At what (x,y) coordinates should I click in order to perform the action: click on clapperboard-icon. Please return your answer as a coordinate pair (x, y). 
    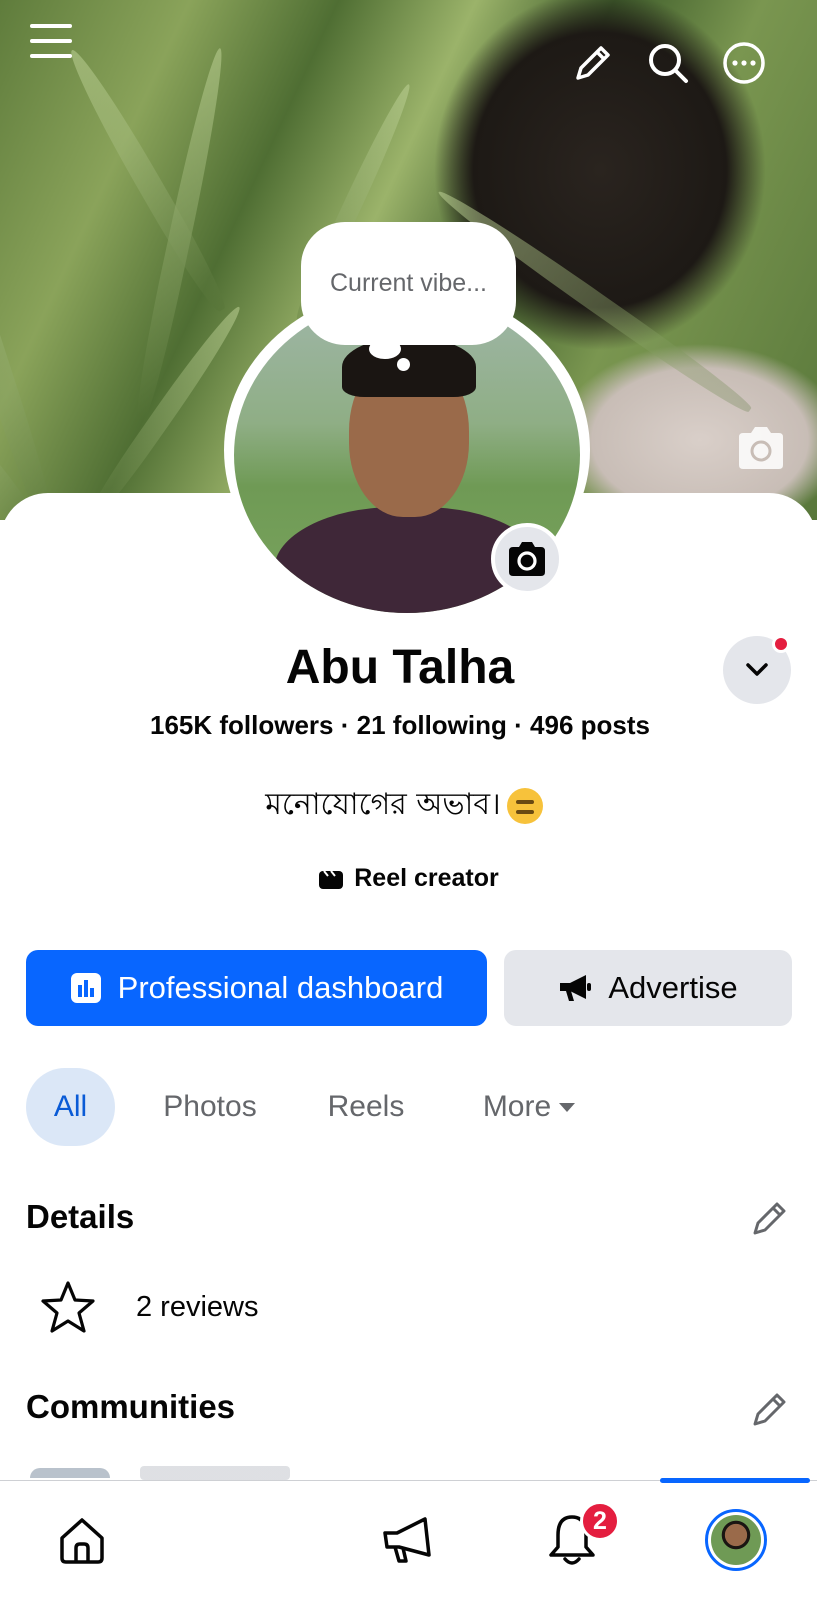
    Looking at the image, I should click on (331, 879).